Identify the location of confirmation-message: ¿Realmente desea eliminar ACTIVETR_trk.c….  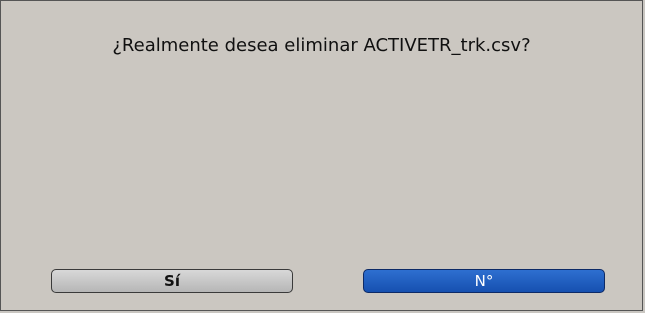
(321, 45).